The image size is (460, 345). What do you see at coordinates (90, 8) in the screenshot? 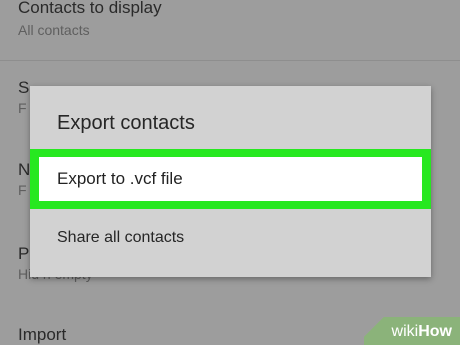
I see `setting-title: Contacts to display` at bounding box center [90, 8].